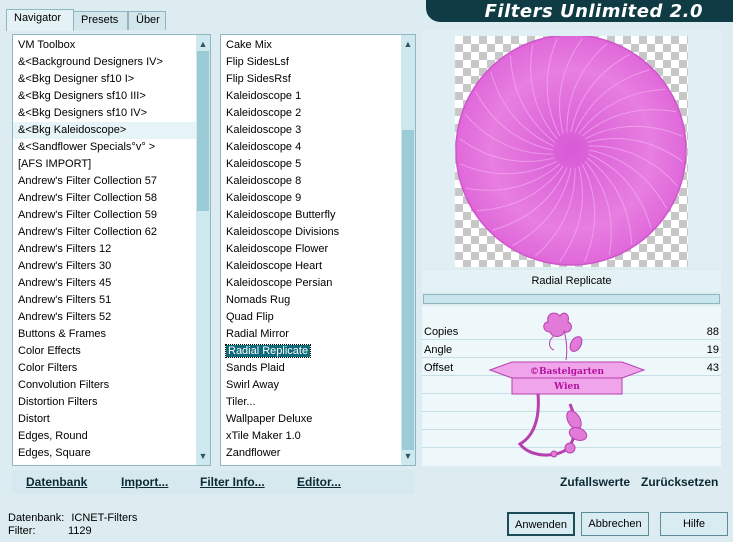 The height and width of the screenshot is (542, 733). What do you see at coordinates (105, 334) in the screenshot?
I see `category-item: Buttons & Frames` at bounding box center [105, 334].